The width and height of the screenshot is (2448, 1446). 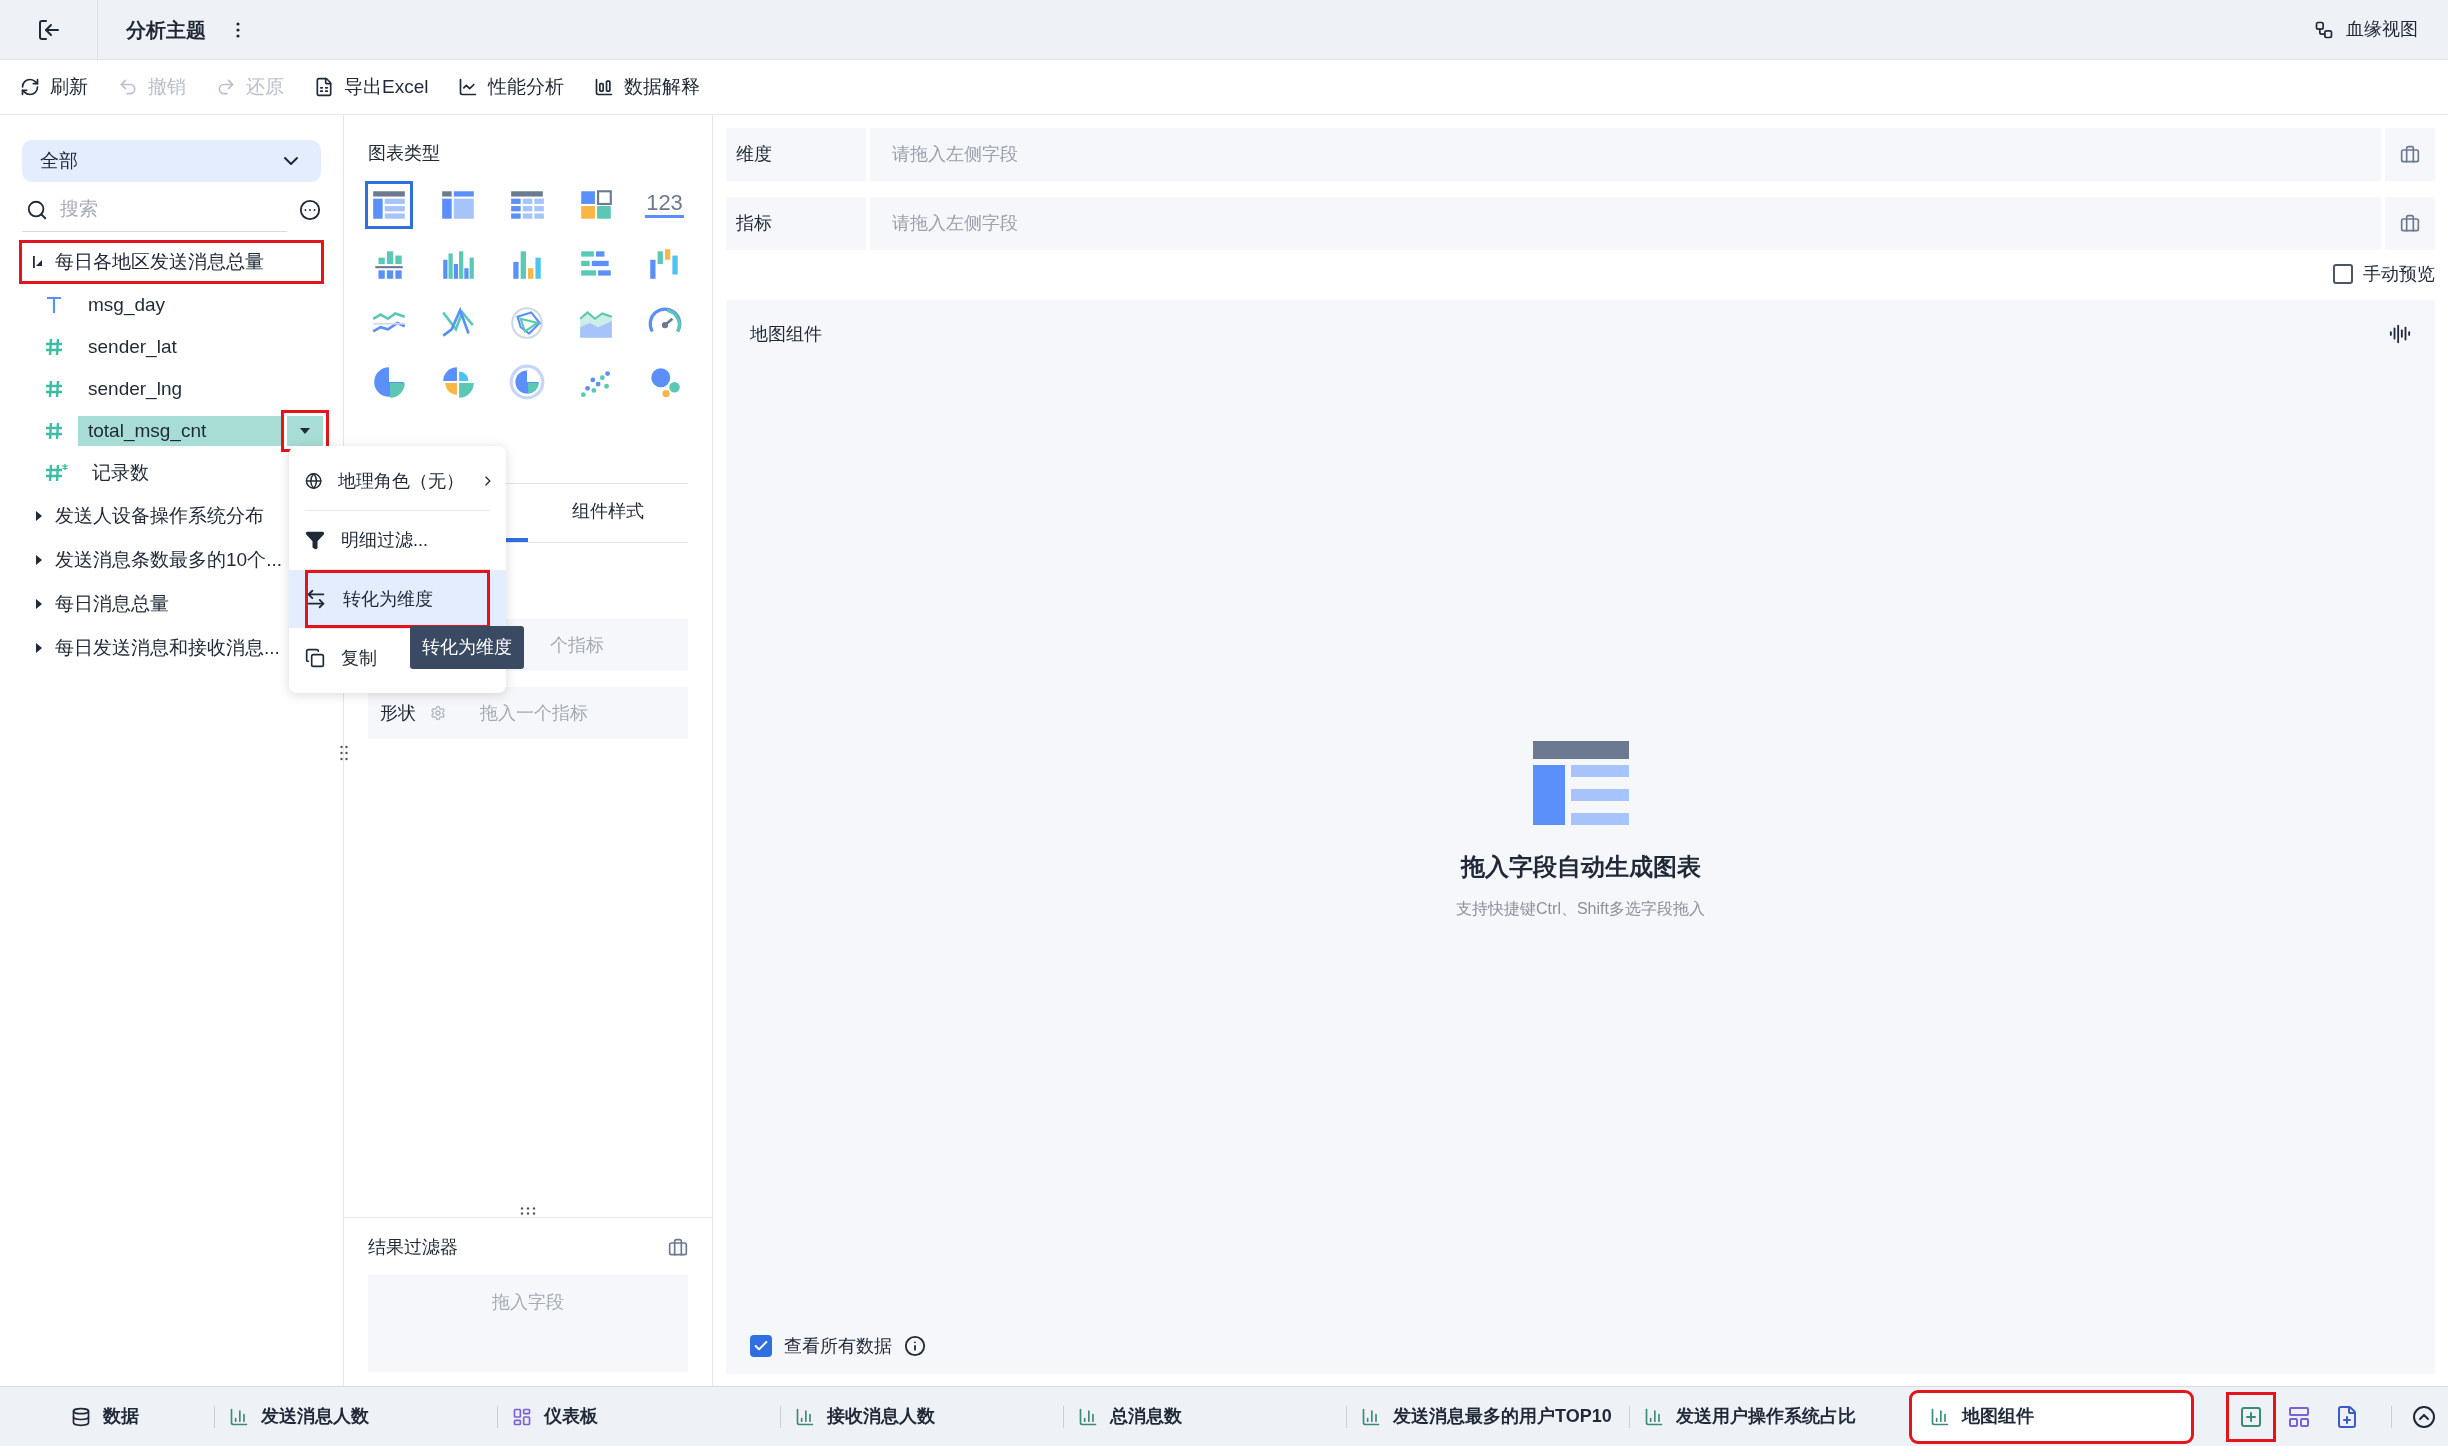 I want to click on ring-chart-icon, so click(x=526, y=381).